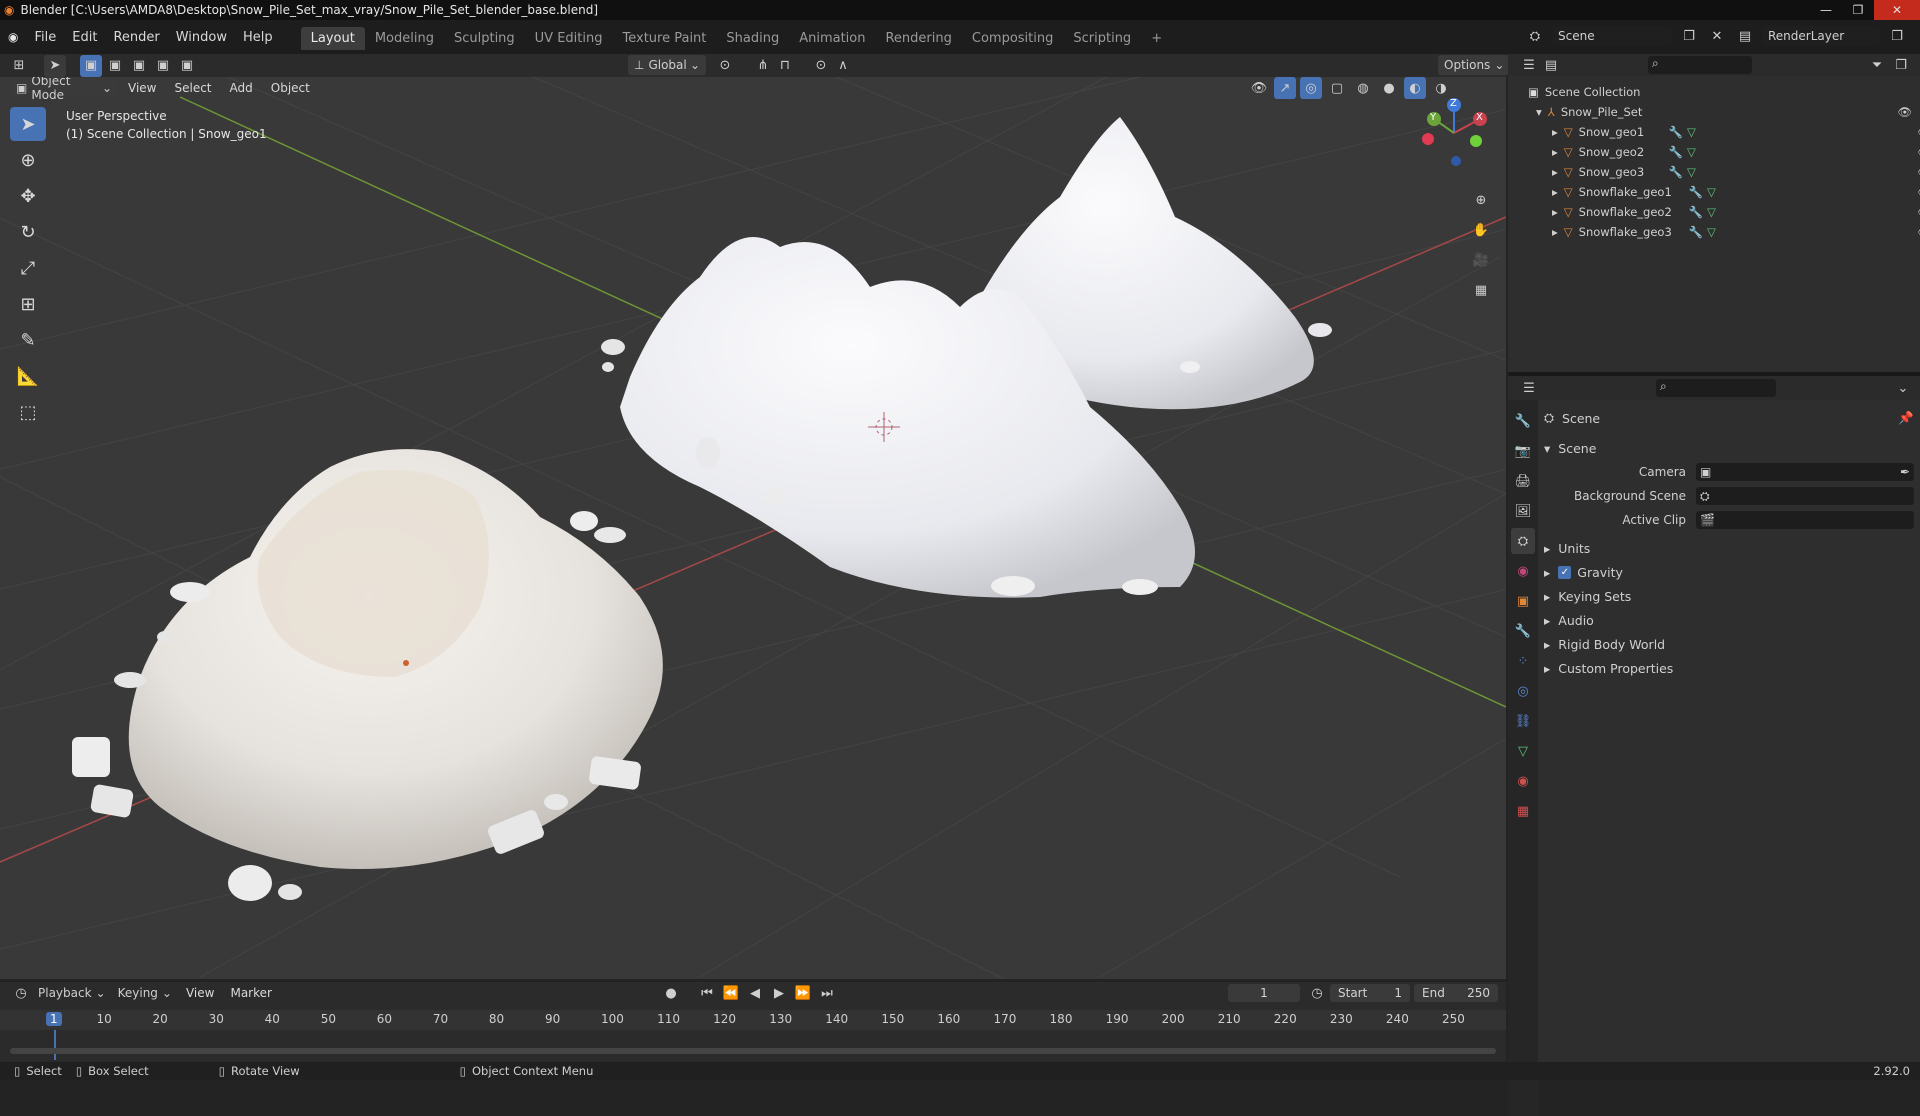  Describe the element at coordinates (667, 65) in the screenshot. I see `transform-orientation-dropdown: ⊥ Global ⌄` at that location.